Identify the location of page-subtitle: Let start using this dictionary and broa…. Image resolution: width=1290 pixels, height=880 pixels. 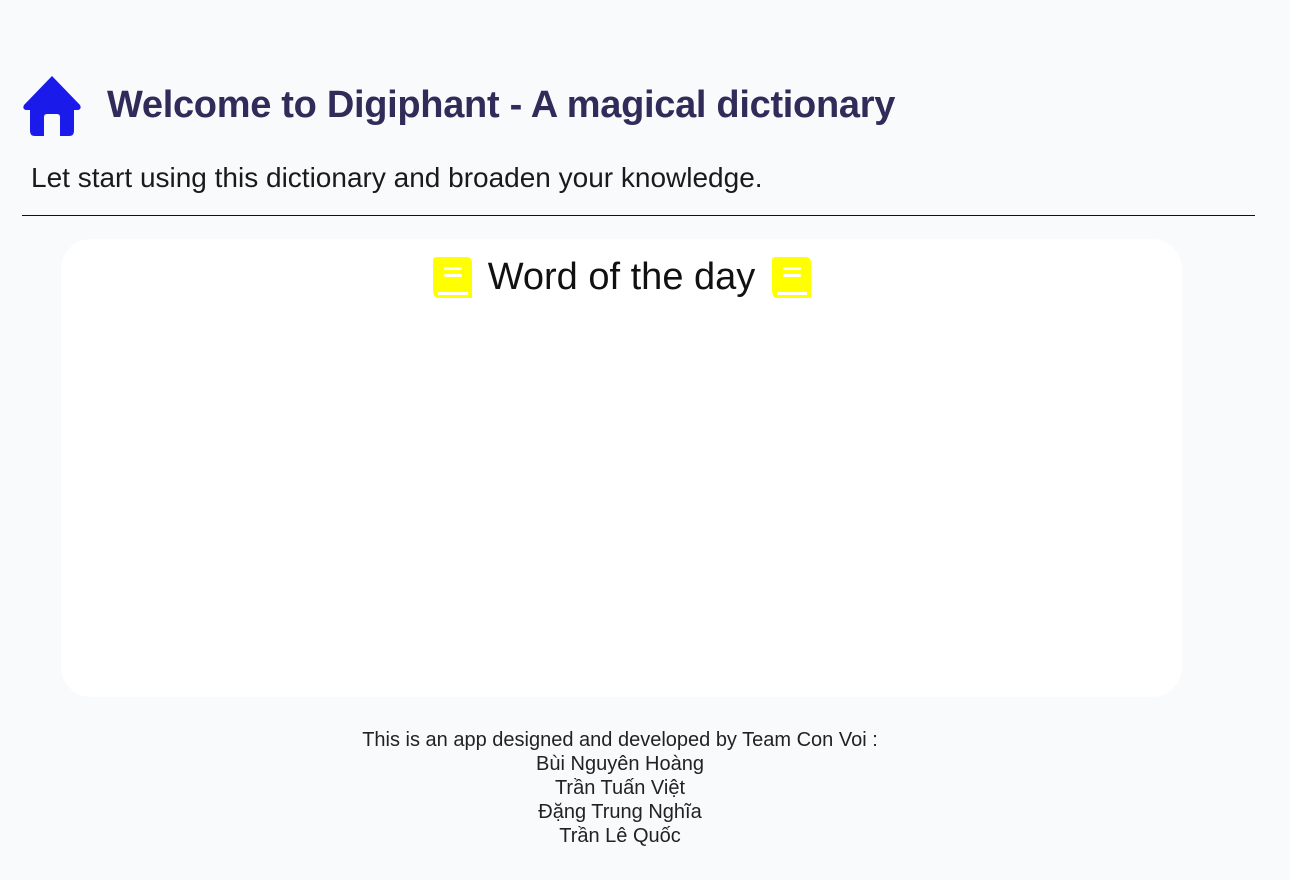
(397, 177).